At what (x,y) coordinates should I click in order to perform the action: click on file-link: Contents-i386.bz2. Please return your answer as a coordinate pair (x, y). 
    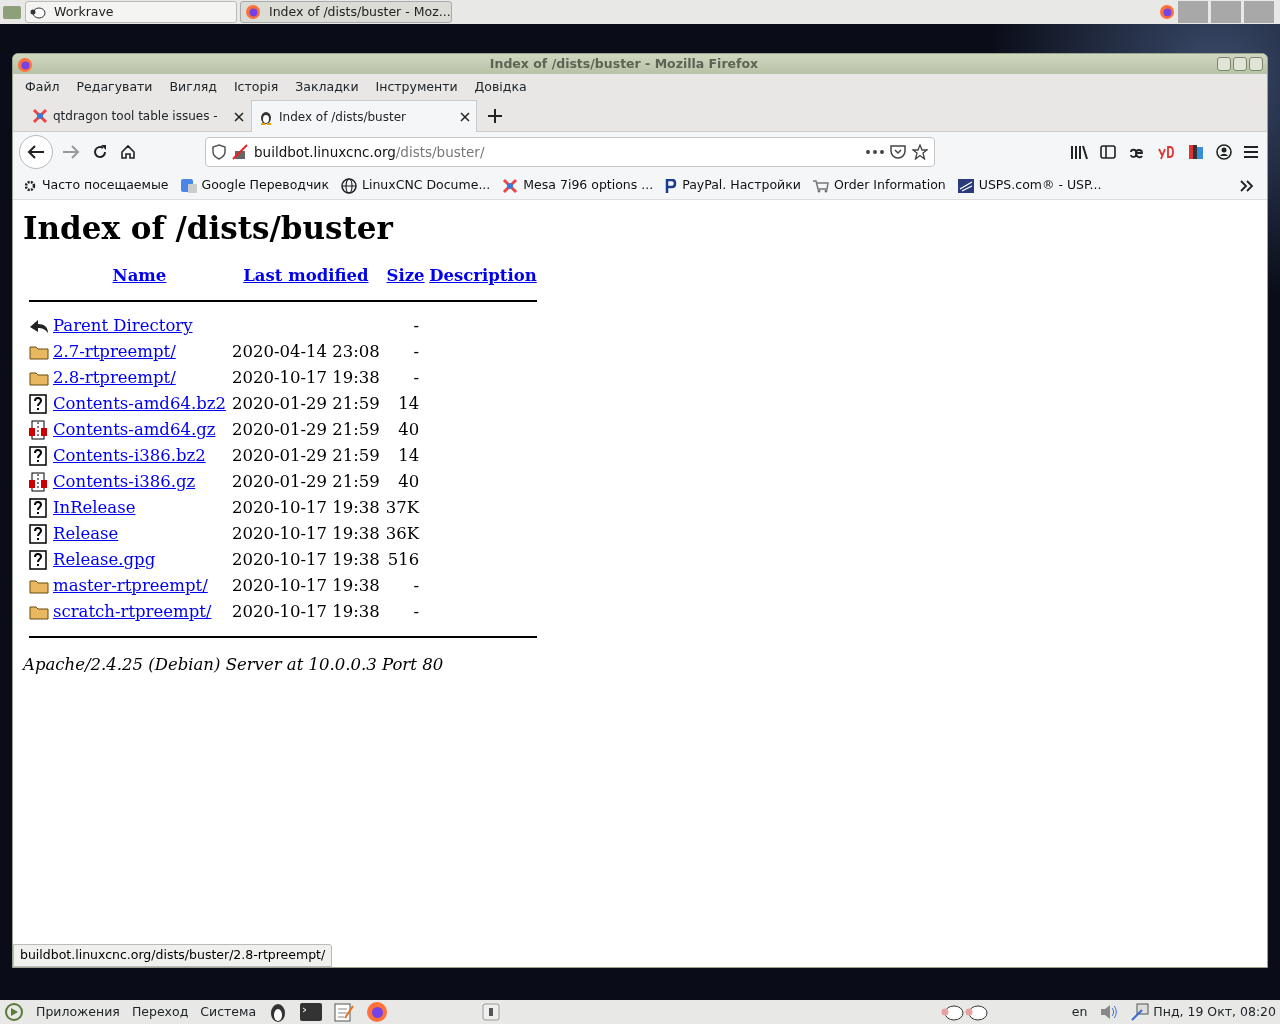
    Looking at the image, I should click on (129, 455).